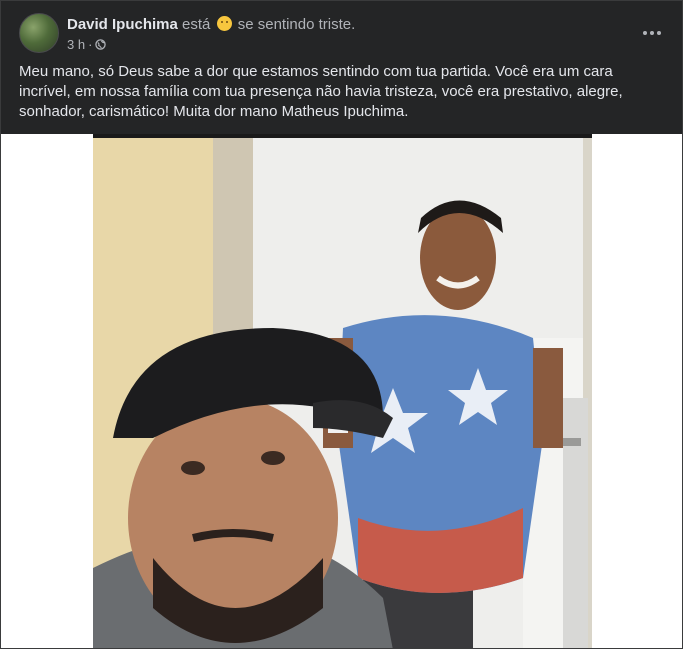  Describe the element at coordinates (122, 24) in the screenshot. I see `author-name: David Ipuchima` at that location.